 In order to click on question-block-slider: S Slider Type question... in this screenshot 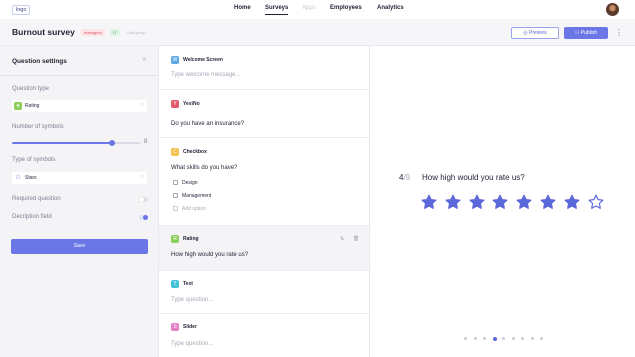, I will do `click(264, 335)`.